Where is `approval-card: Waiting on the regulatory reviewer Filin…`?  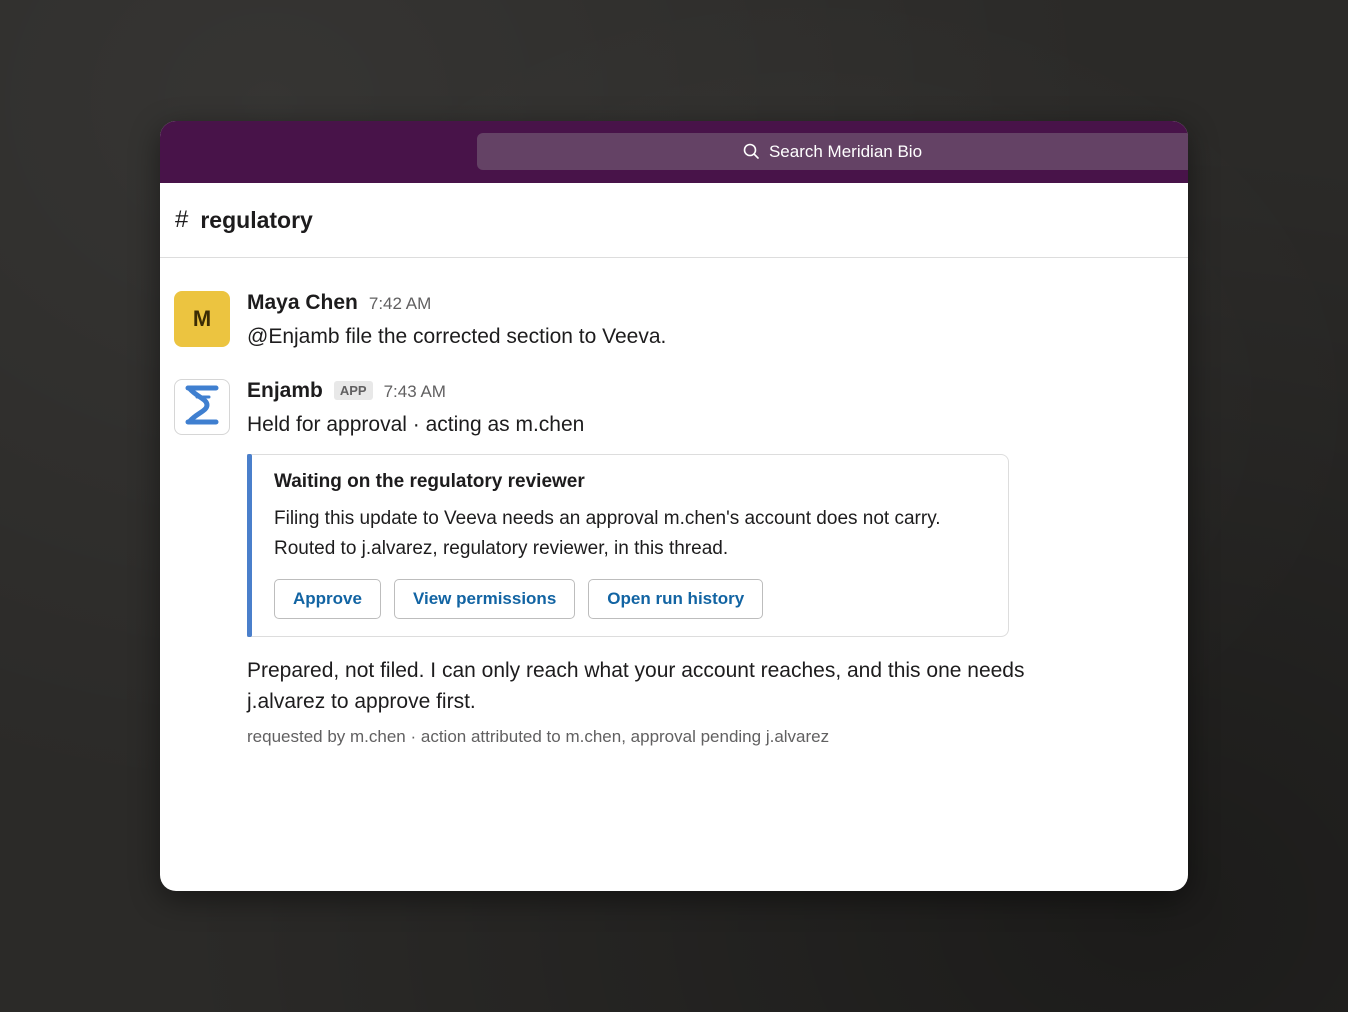
approval-card: Waiting on the regulatory reviewer Filin… is located at coordinates (628, 545).